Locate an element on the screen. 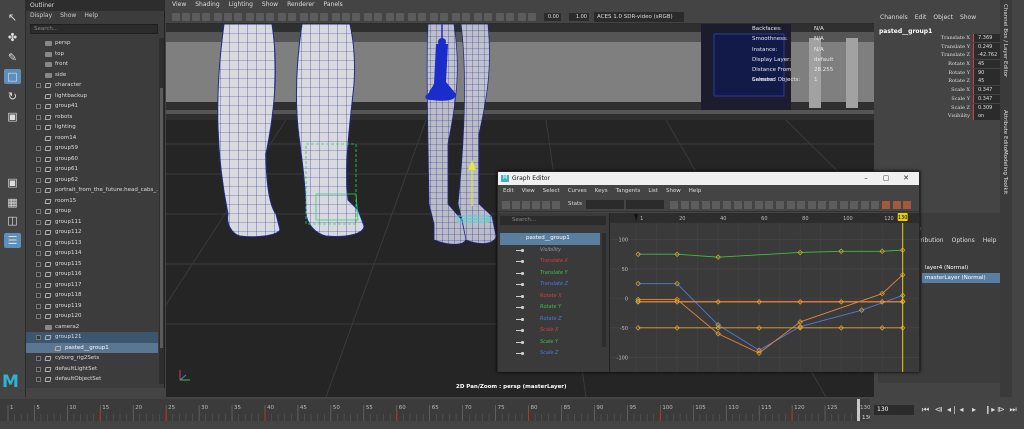 This screenshot has width=1024, height=429. outliner-item: character is located at coordinates (92, 85).